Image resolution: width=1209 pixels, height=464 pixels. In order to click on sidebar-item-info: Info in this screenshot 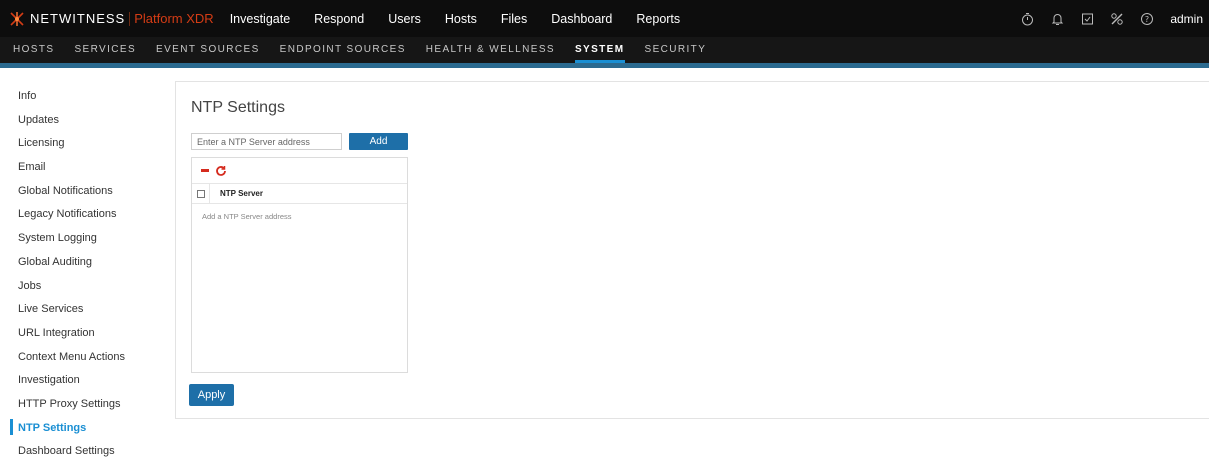, I will do `click(85, 97)`.